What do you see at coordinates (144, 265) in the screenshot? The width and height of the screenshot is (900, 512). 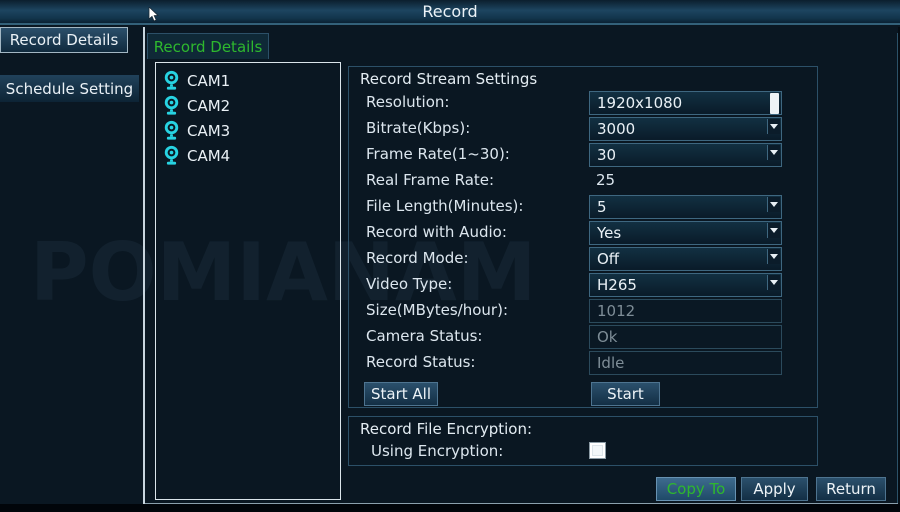 I see `sidebar-divider` at bounding box center [144, 265].